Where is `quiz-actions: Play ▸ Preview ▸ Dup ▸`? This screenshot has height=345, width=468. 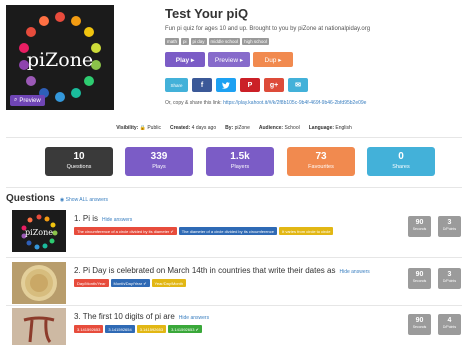 quiz-actions: Play ▸ Preview ▸ Dup ▸ is located at coordinates (229, 59).